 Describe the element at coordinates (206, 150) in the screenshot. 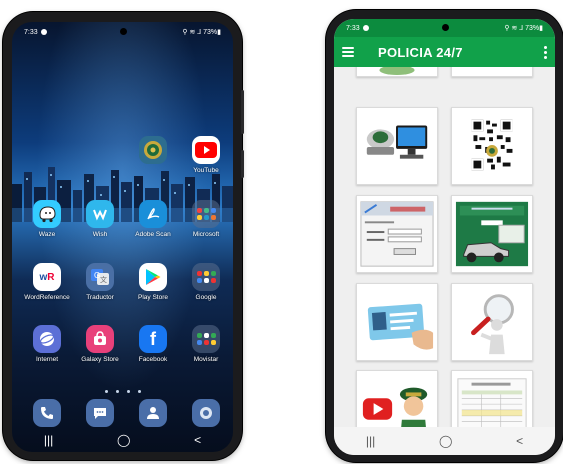

I see `youtube-icon` at that location.